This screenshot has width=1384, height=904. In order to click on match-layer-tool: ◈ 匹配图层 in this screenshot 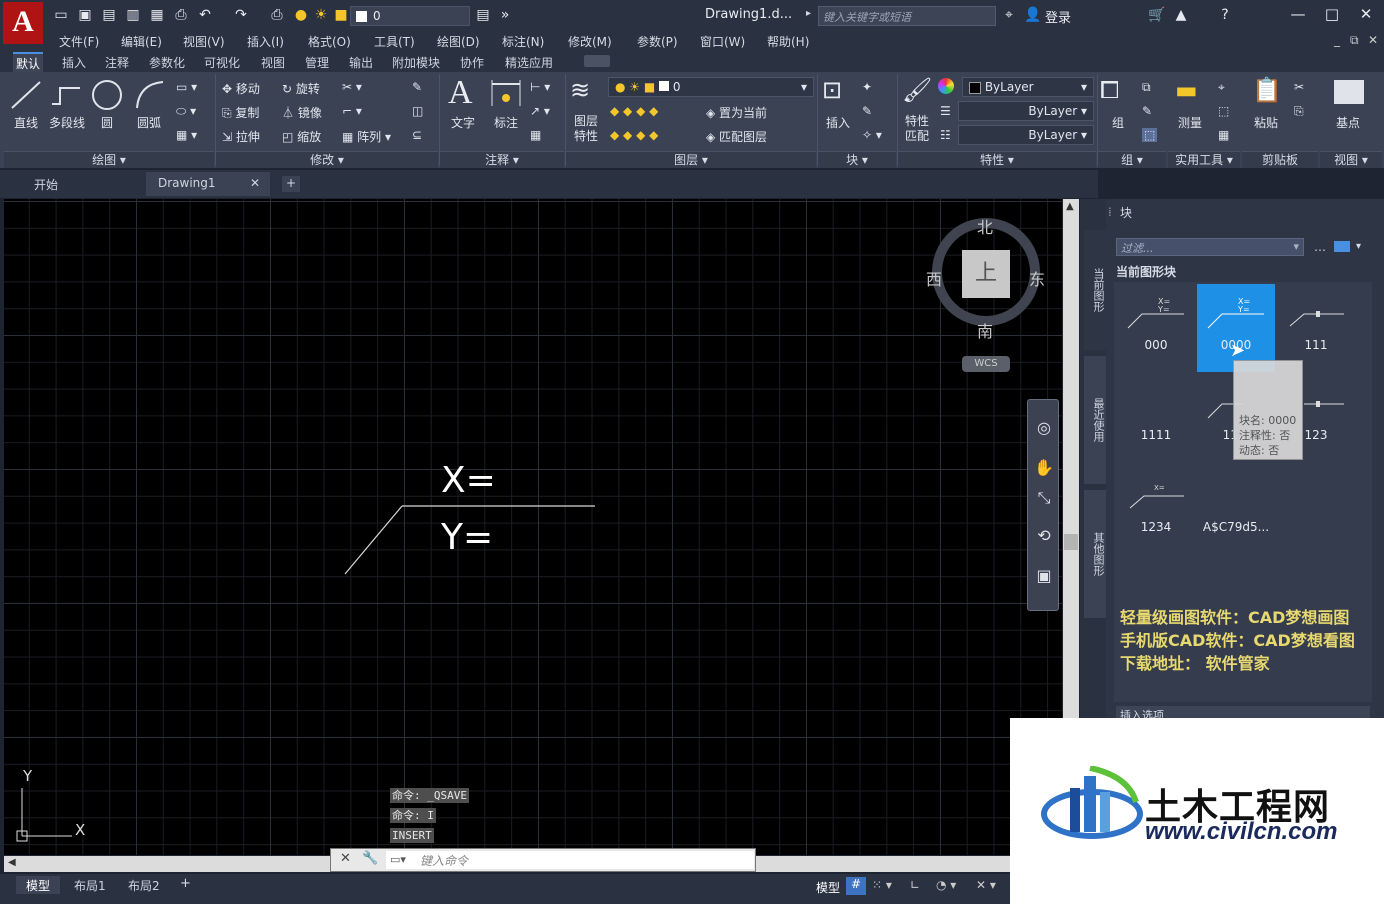, I will do `click(736, 136)`.